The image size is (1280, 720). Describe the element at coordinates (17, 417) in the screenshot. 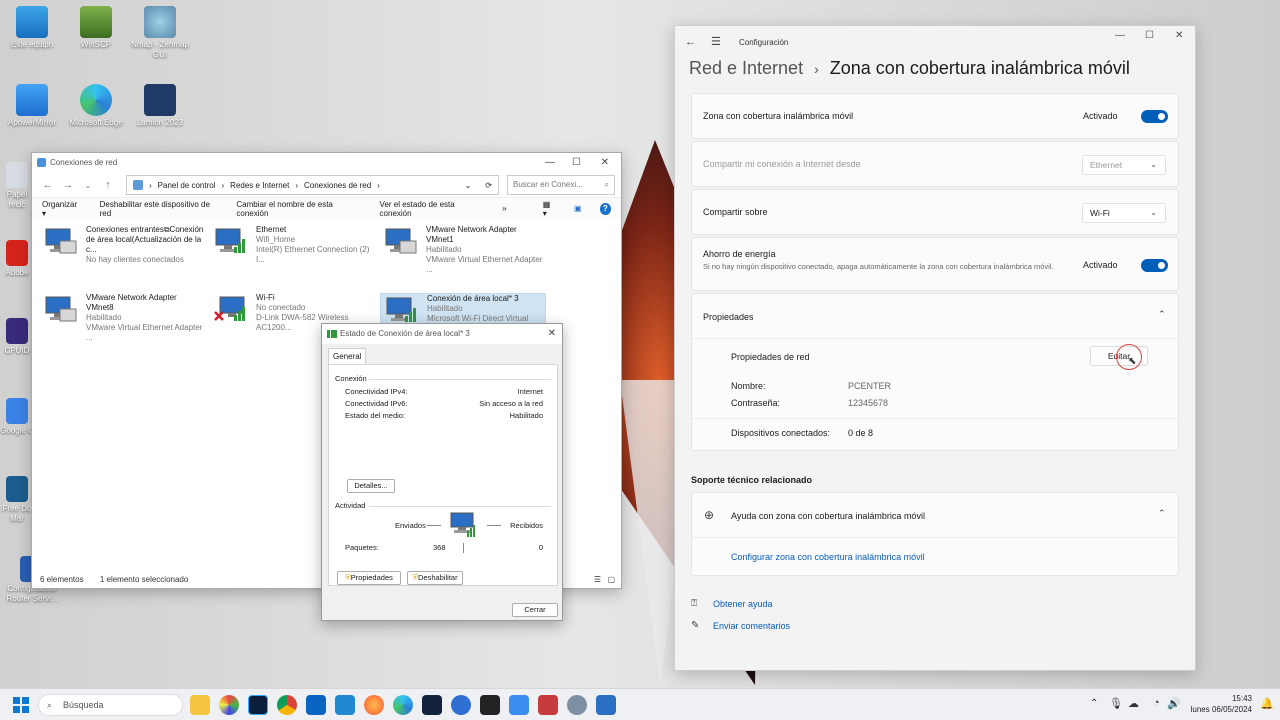

I see `desktop-icon-google: Google C` at that location.